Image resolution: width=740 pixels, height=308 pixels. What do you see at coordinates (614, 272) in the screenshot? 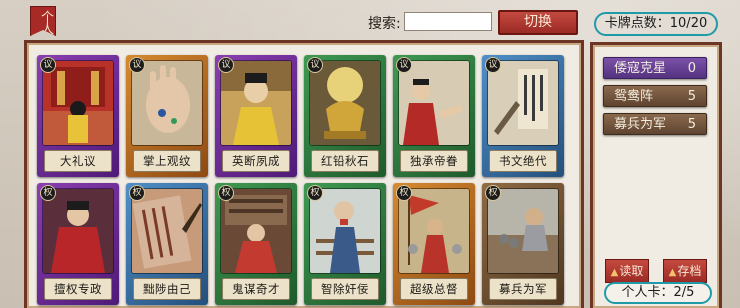
I see `load-icon: ▲` at bounding box center [614, 272].